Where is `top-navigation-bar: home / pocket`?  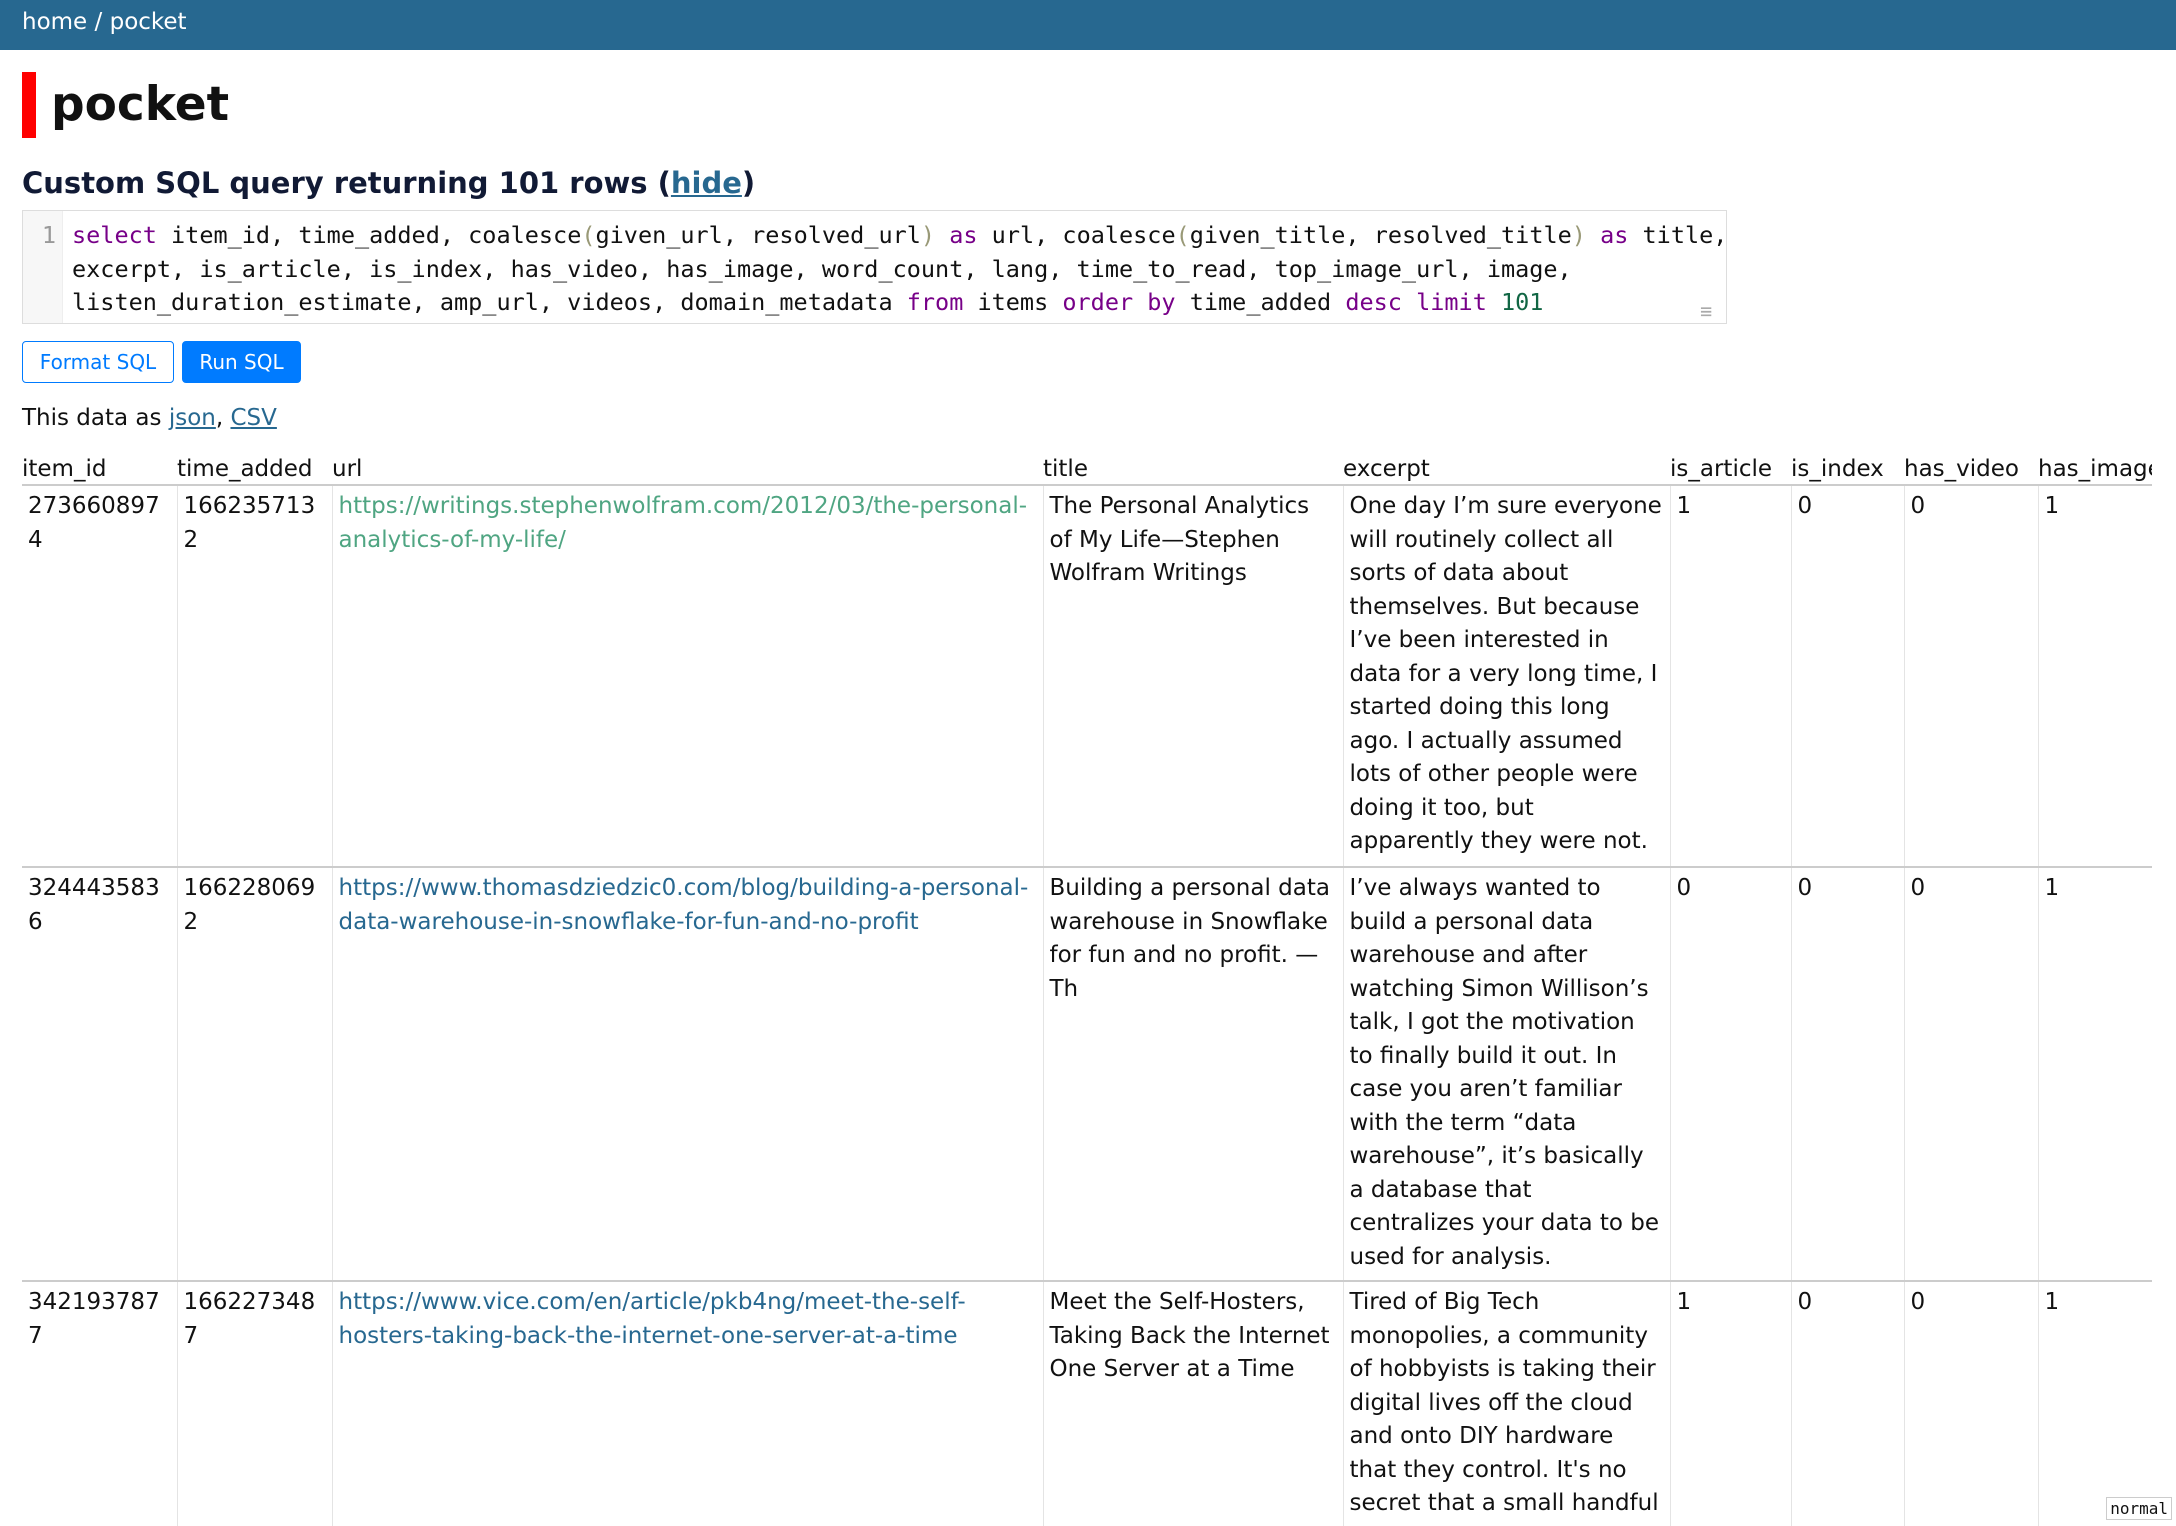 top-navigation-bar: home / pocket is located at coordinates (1088, 25).